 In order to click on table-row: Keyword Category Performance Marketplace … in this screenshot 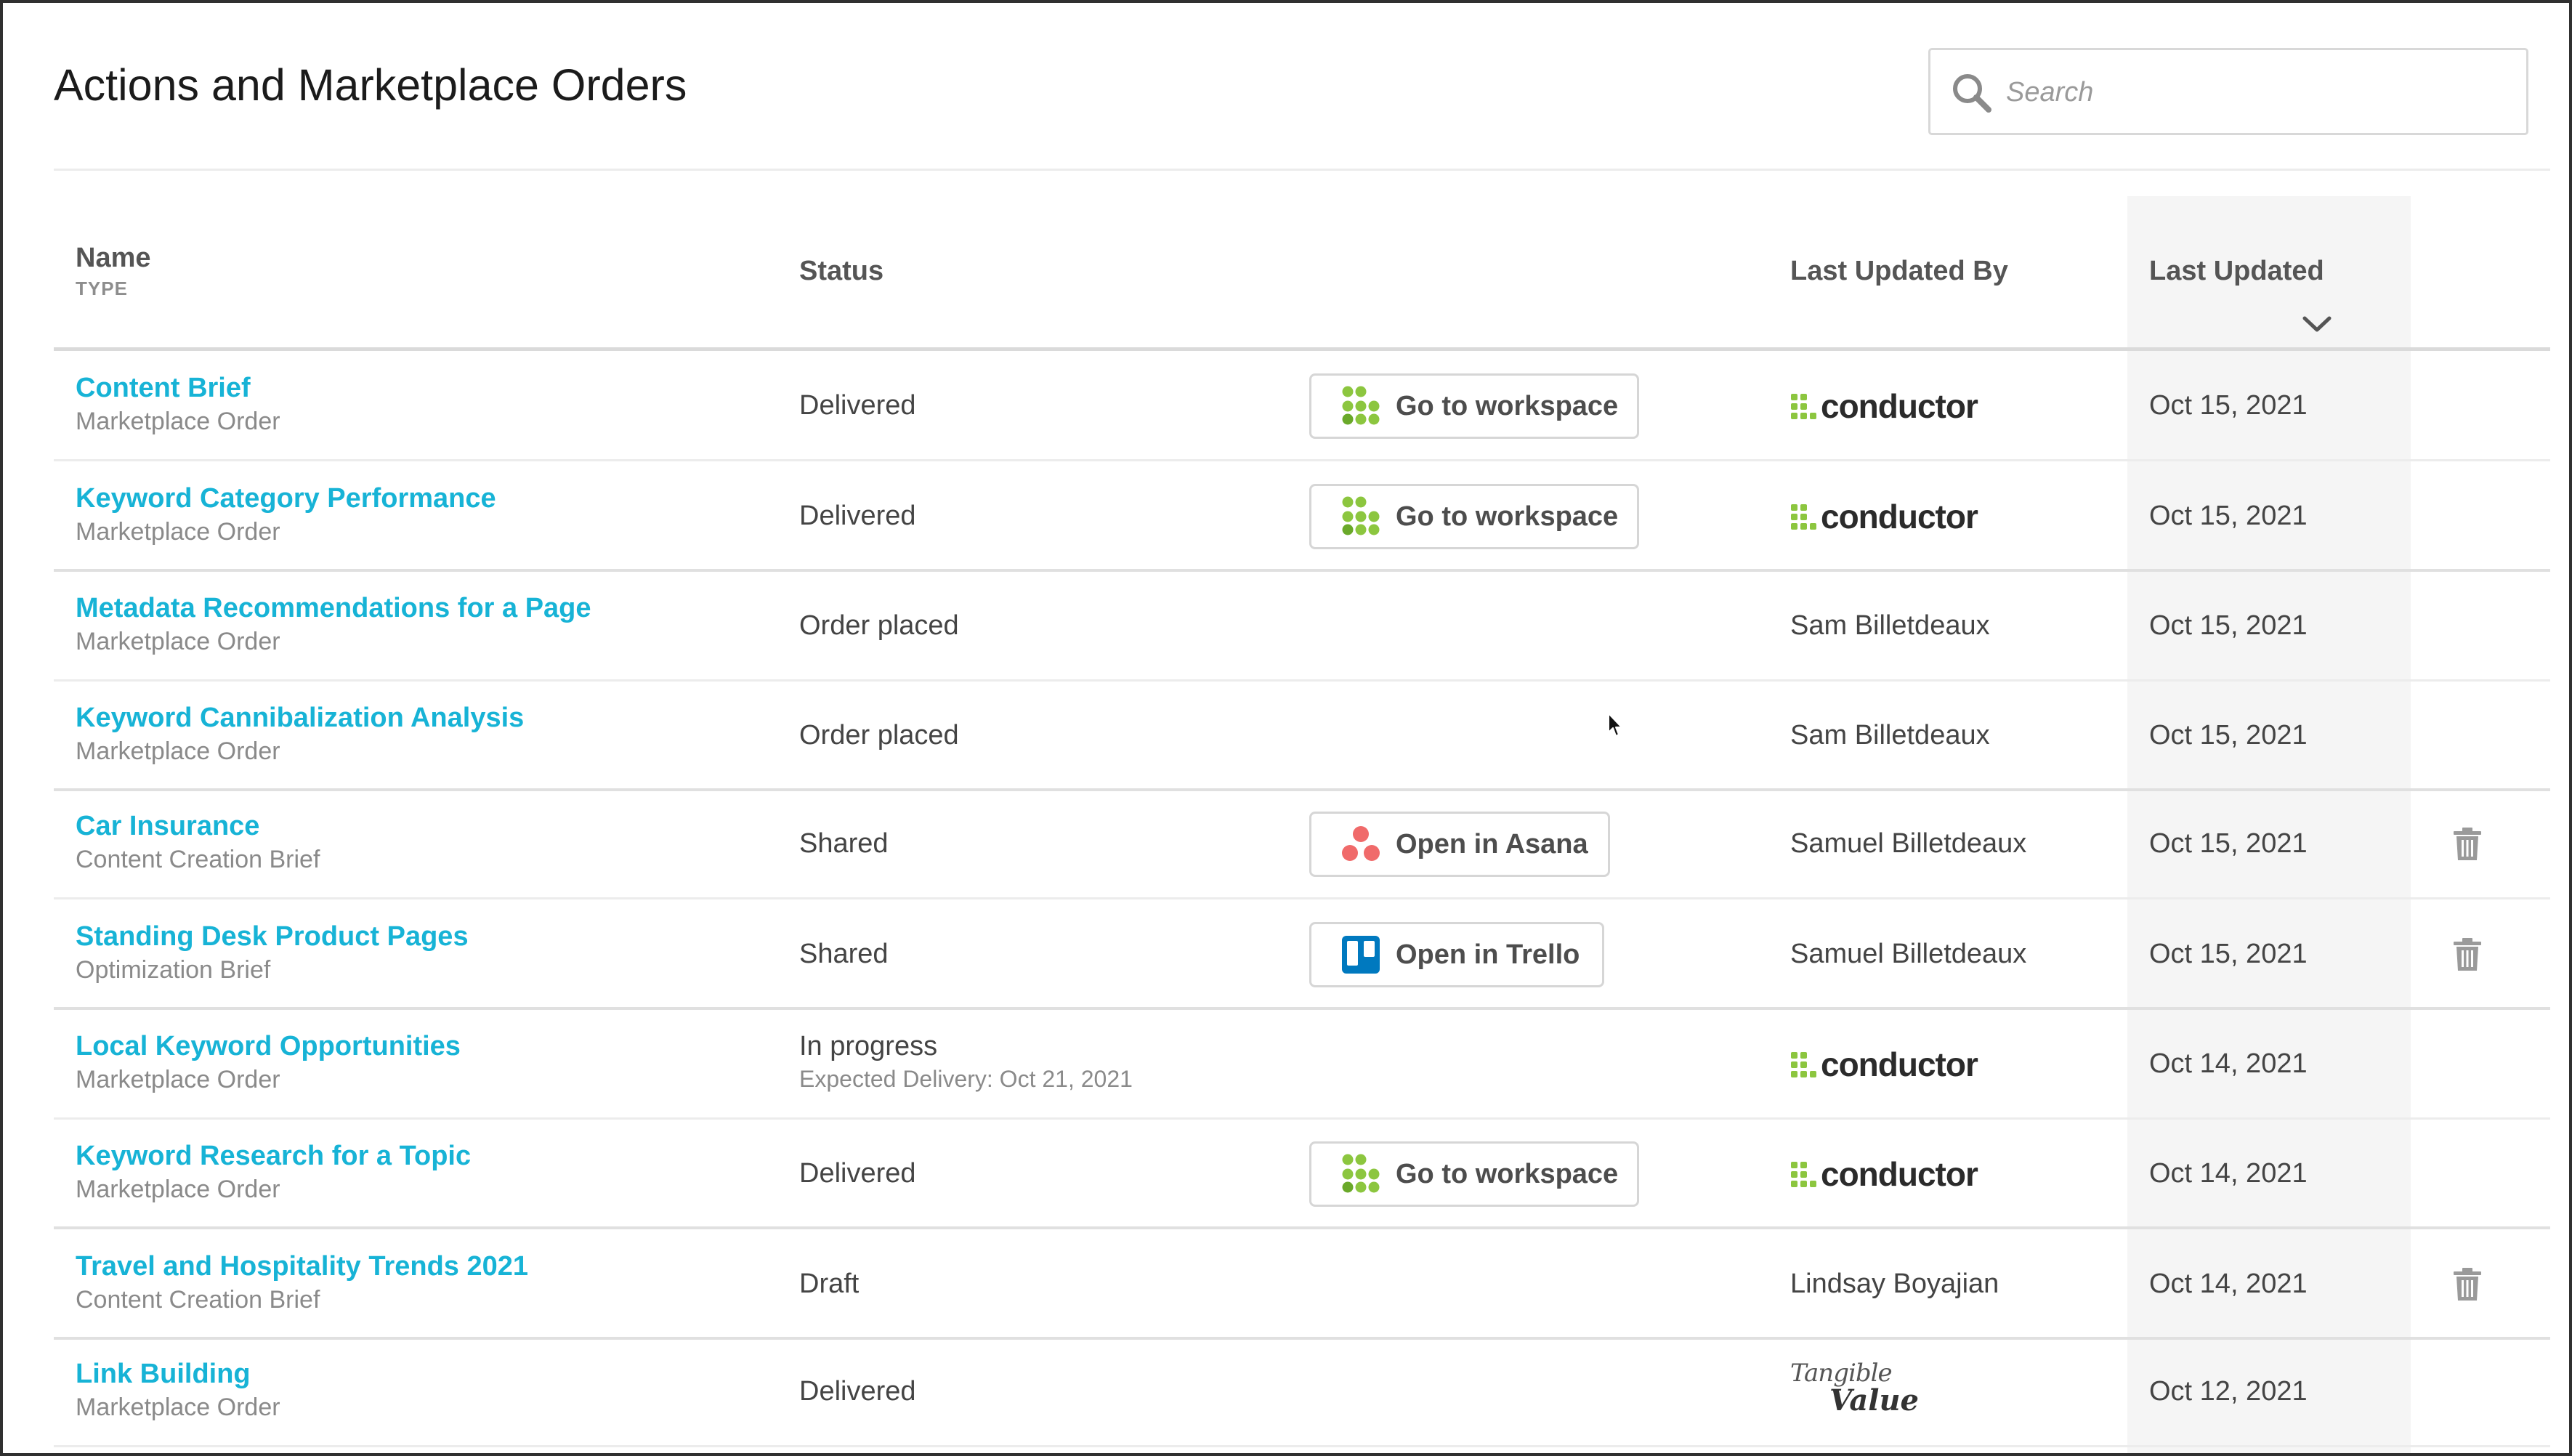, I will do `click(1302, 516)`.